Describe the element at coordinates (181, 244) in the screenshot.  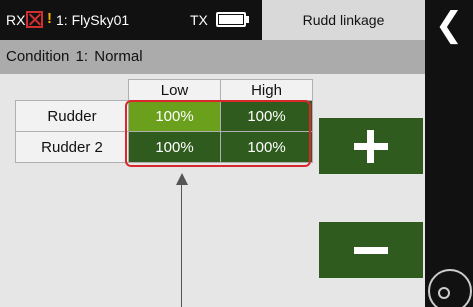
I see `pointer-arrow-line` at that location.